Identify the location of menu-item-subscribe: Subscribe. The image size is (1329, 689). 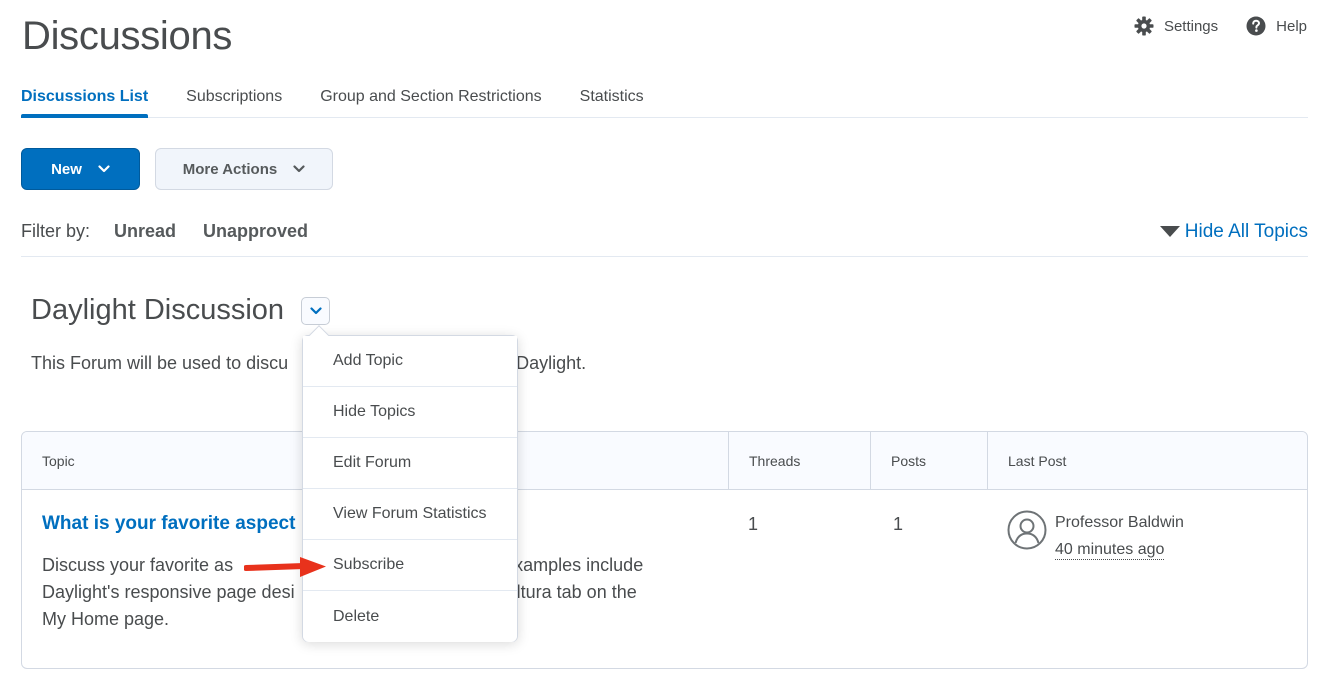
(410, 565).